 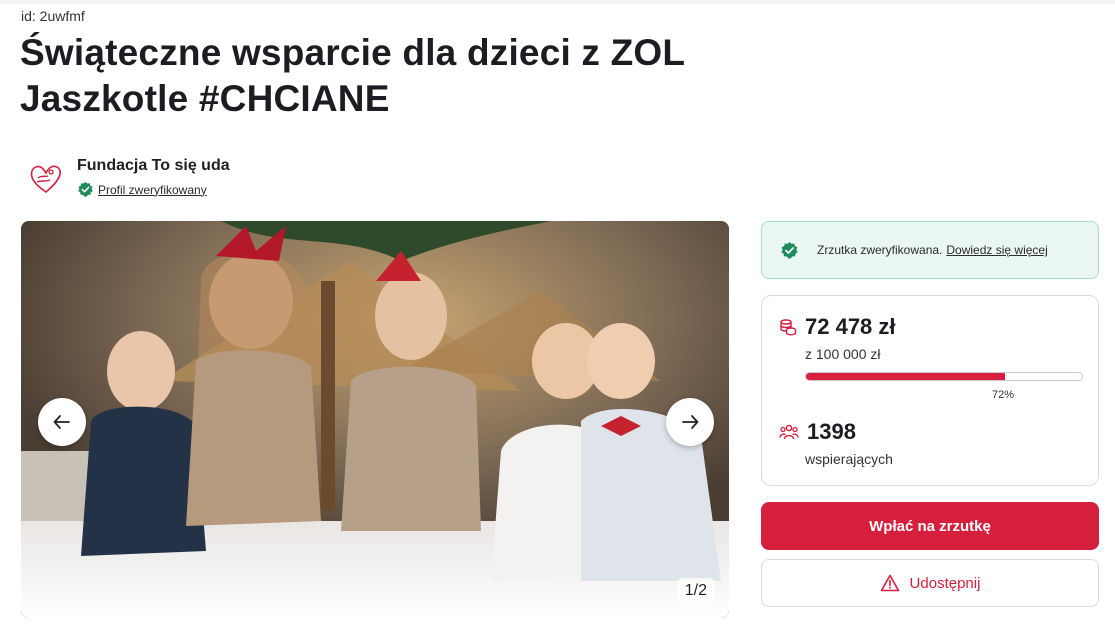 I want to click on arrow-right-icon, so click(x=690, y=422).